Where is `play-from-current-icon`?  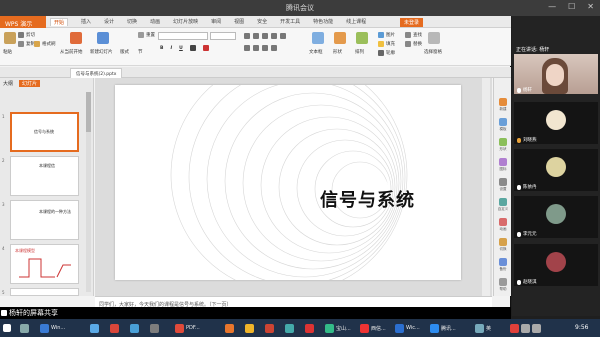
play-from-current-icon is located at coordinates (76, 38).